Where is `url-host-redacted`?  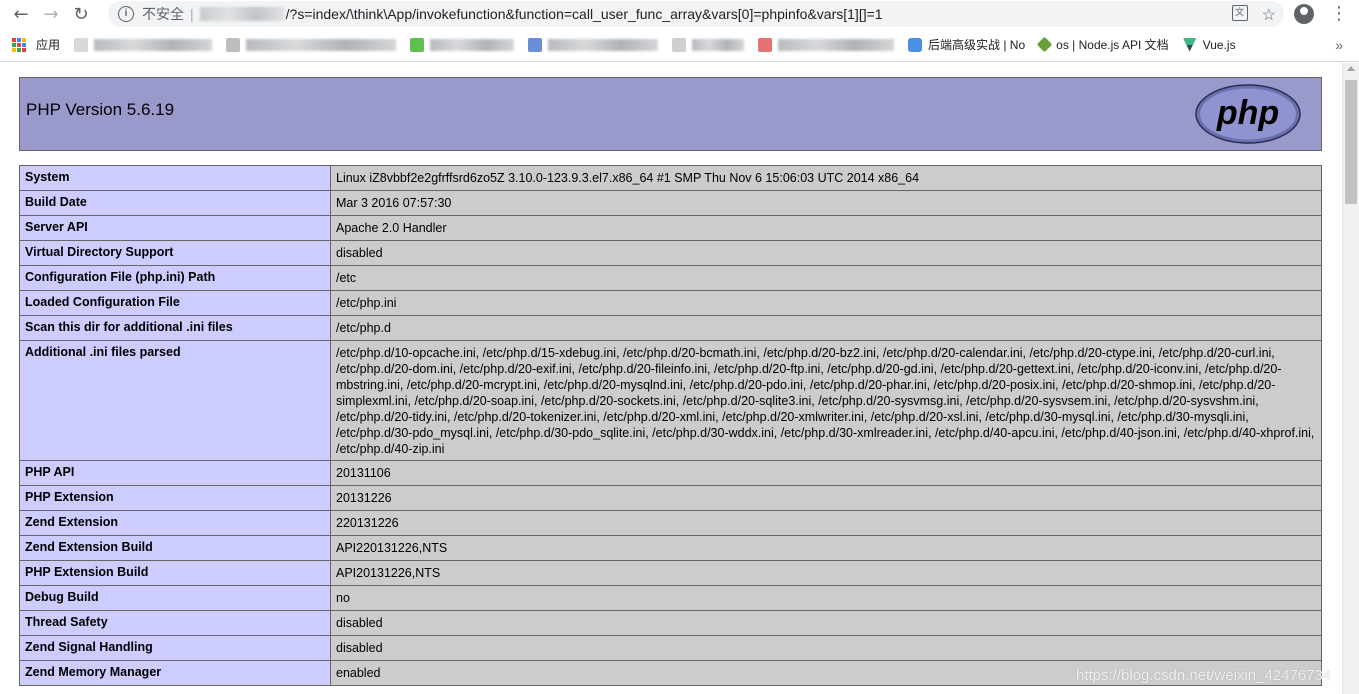
url-host-redacted is located at coordinates (241, 14).